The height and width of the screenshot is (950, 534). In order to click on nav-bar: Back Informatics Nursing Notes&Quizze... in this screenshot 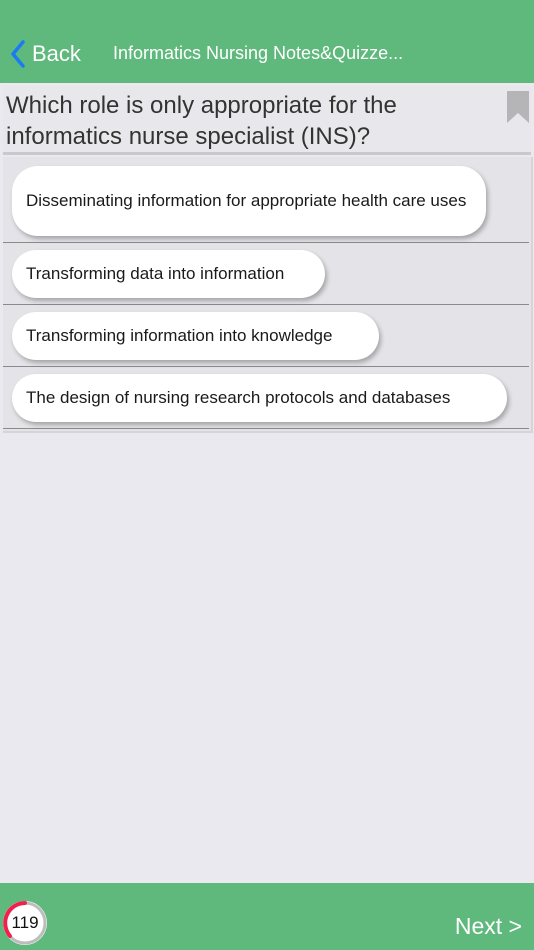, I will do `click(267, 41)`.